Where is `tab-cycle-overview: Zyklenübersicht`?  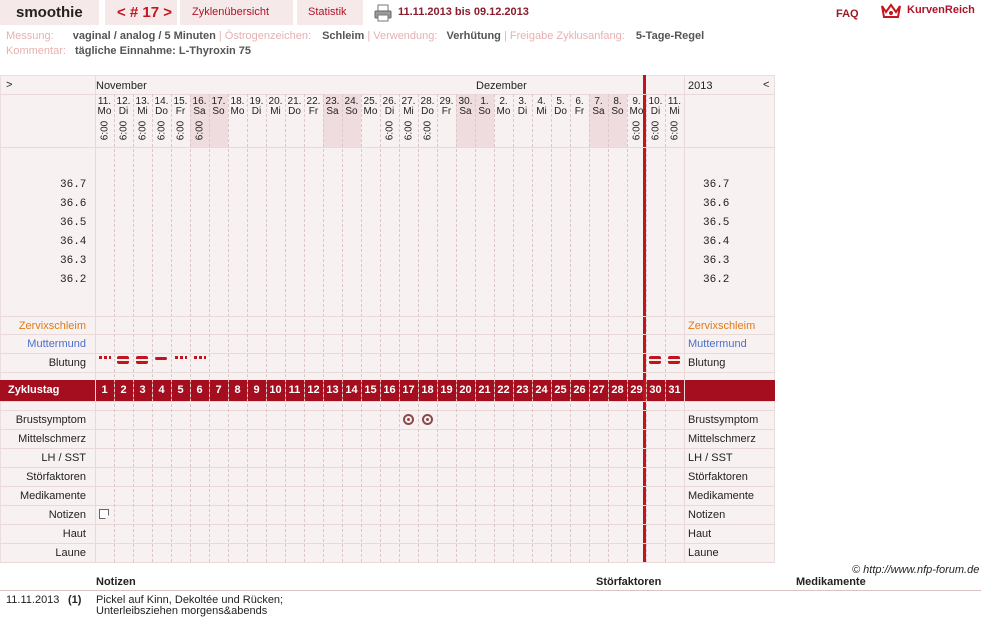
tab-cycle-overview: Zyklenübersicht is located at coordinates (236, 12).